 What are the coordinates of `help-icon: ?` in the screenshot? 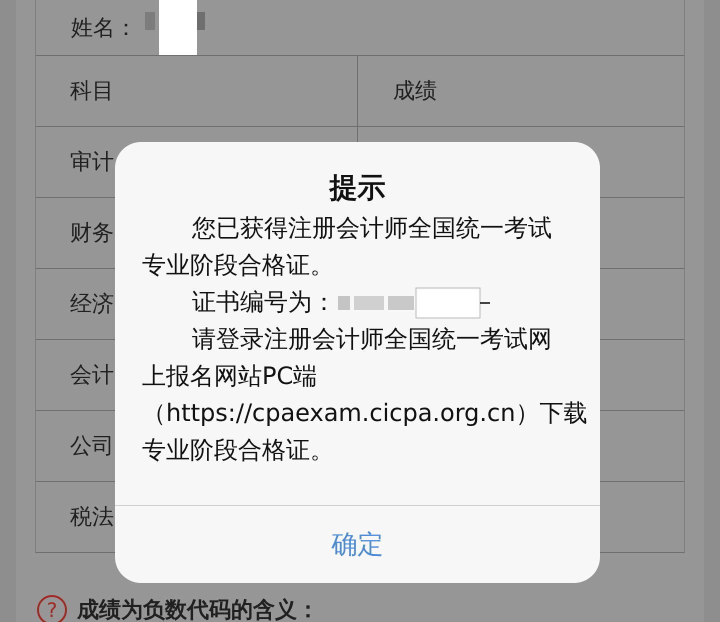 It's located at (52, 608).